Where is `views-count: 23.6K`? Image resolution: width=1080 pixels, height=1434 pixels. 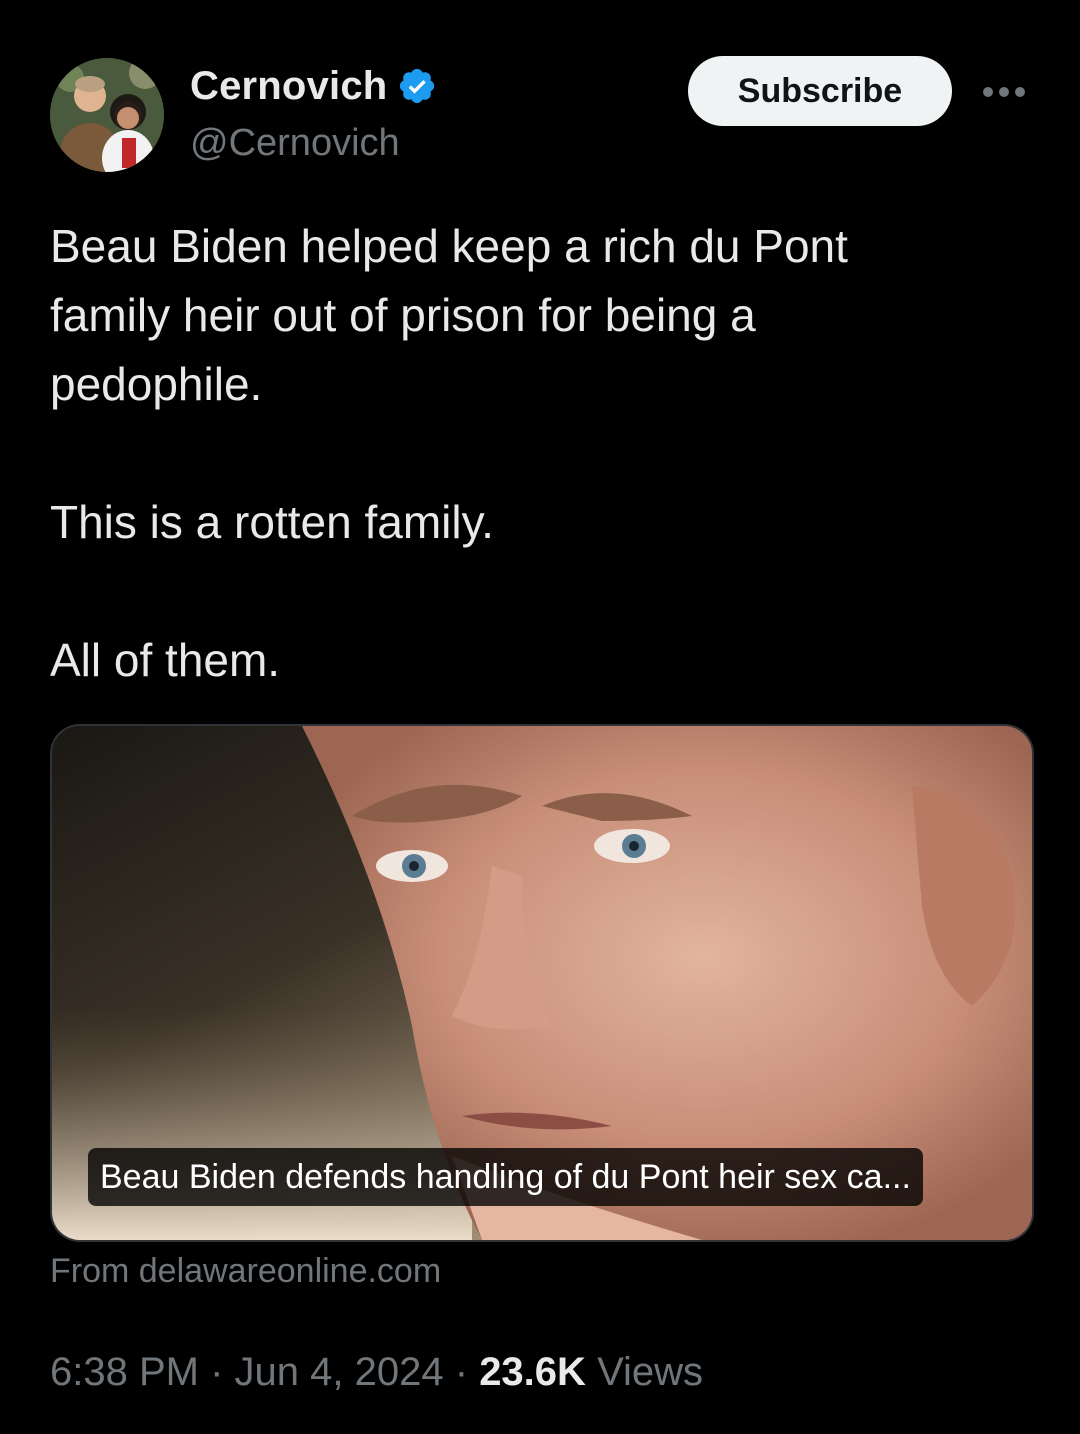 views-count: 23.6K is located at coordinates (532, 1372).